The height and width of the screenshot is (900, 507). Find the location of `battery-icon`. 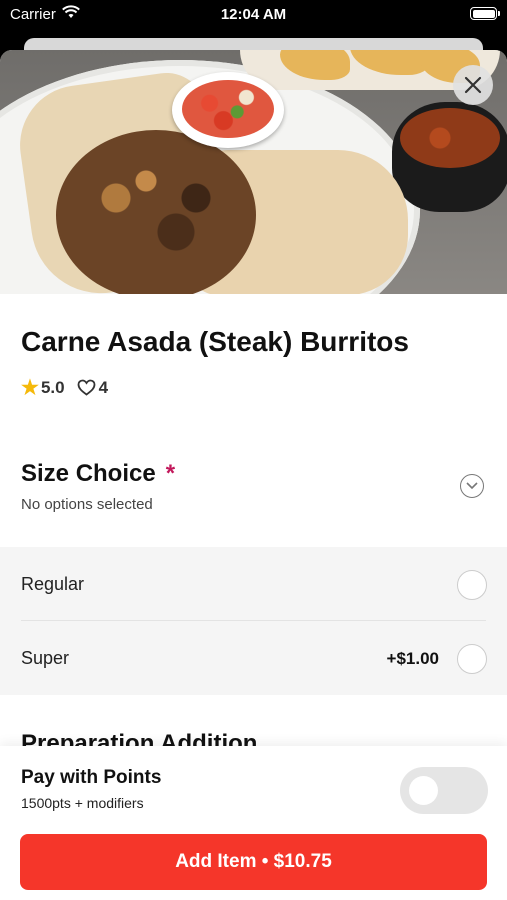

battery-icon is located at coordinates (485, 13).